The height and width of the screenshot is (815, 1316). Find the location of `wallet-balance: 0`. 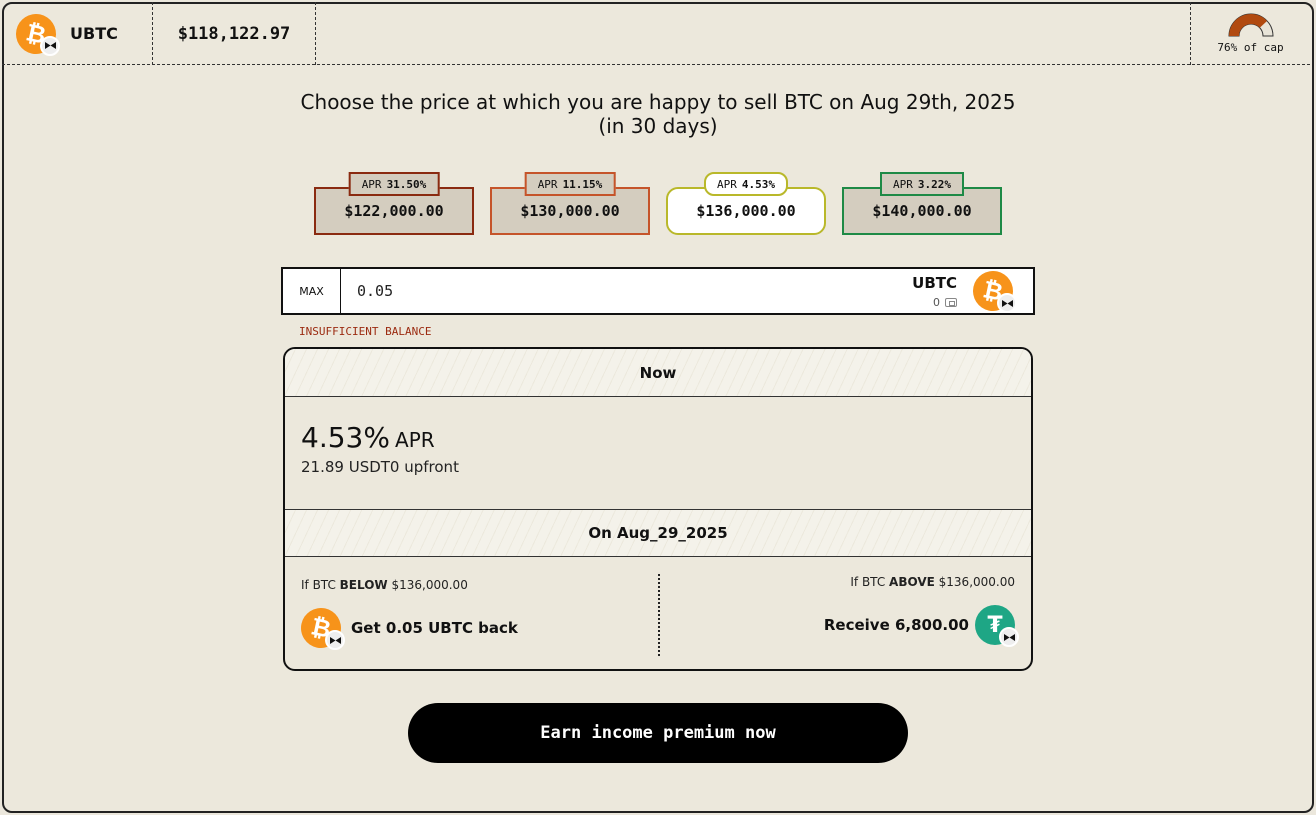

wallet-balance: 0 is located at coordinates (934, 302).